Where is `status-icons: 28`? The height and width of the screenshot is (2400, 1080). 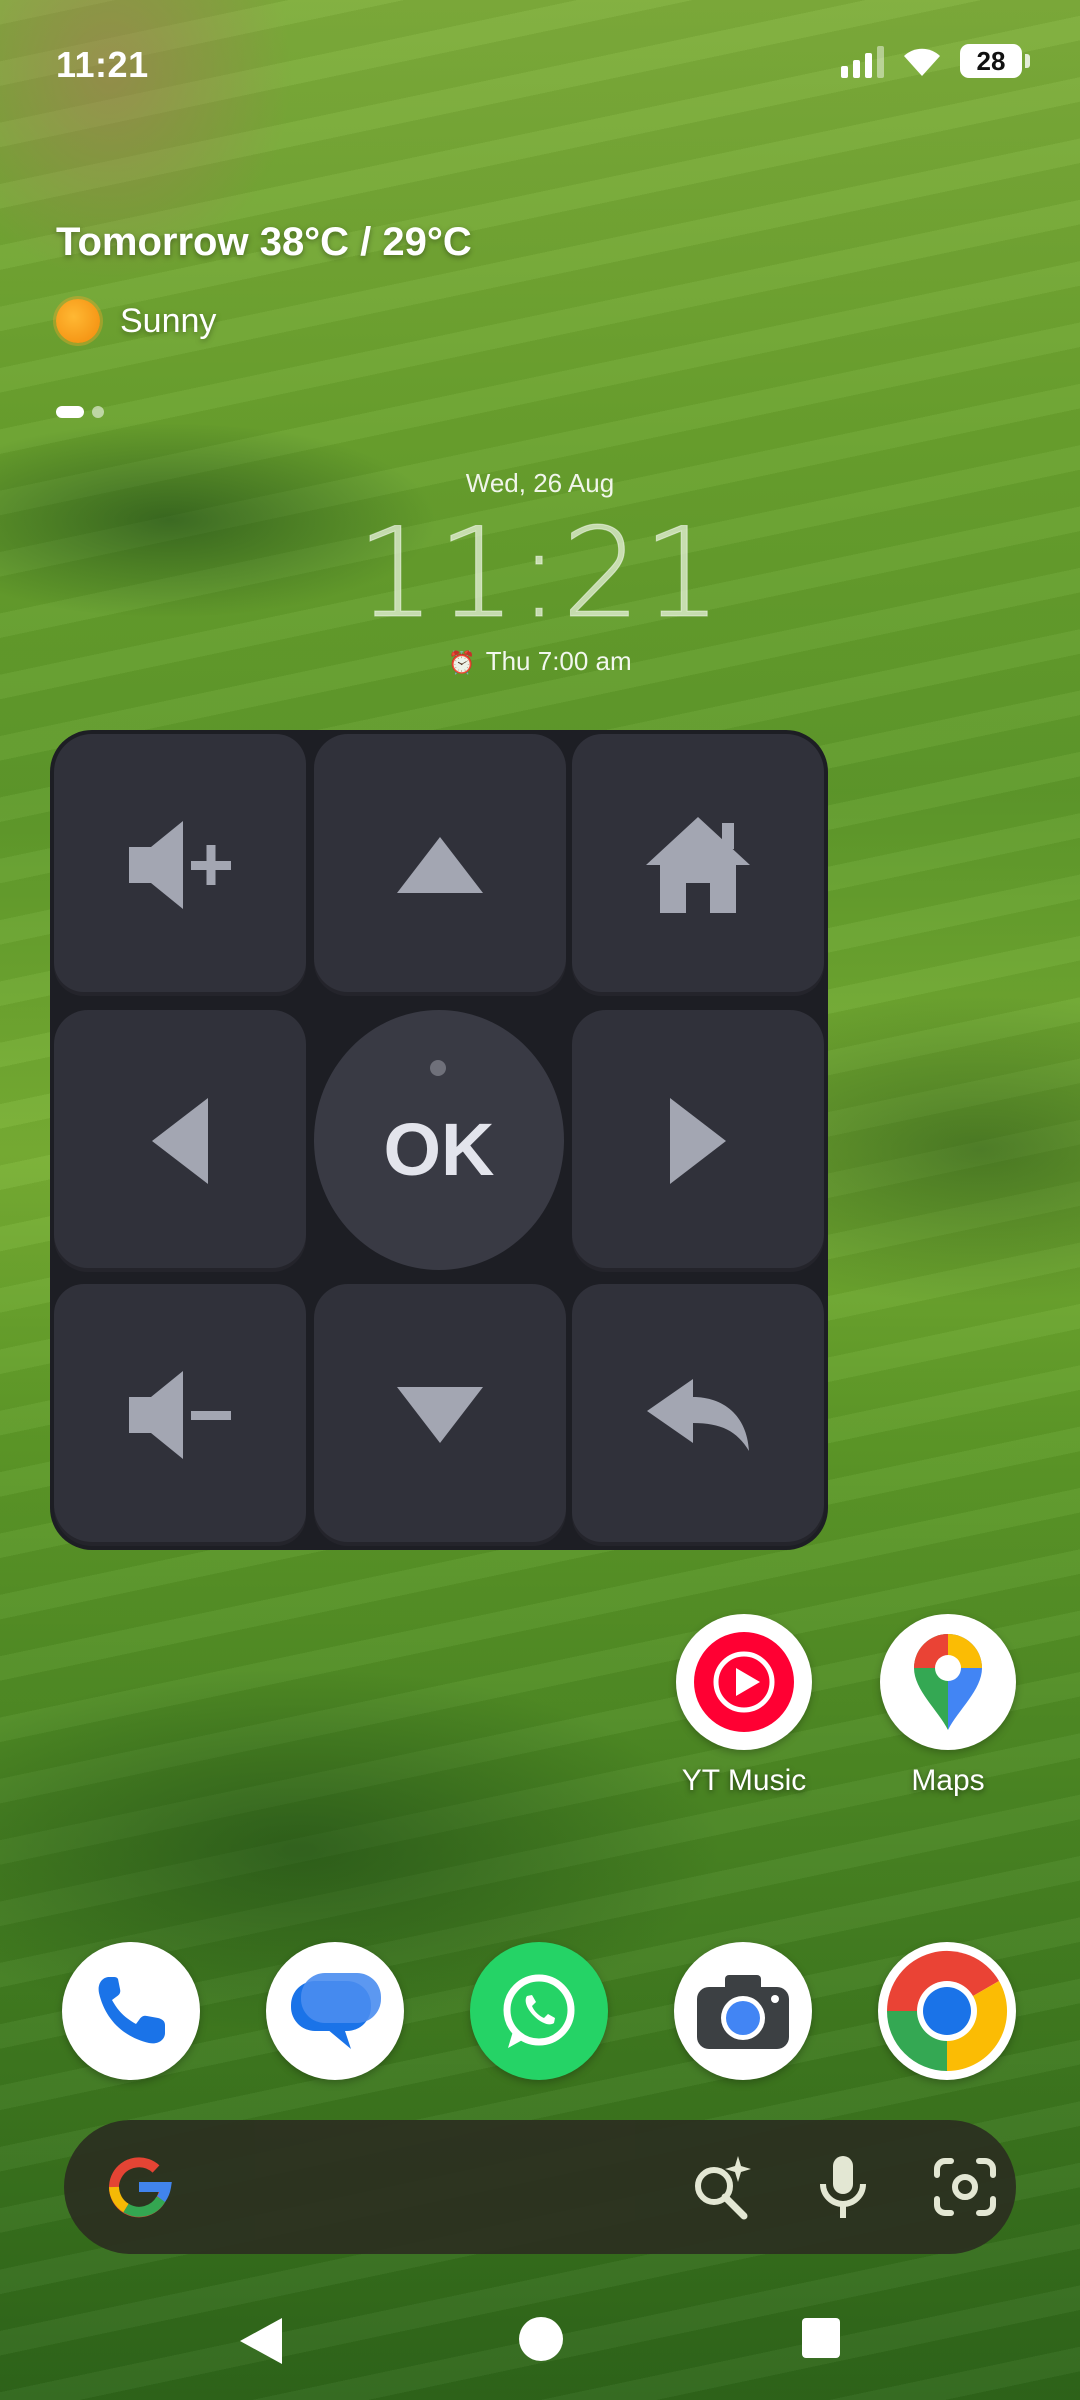 status-icons: 28 is located at coordinates (935, 61).